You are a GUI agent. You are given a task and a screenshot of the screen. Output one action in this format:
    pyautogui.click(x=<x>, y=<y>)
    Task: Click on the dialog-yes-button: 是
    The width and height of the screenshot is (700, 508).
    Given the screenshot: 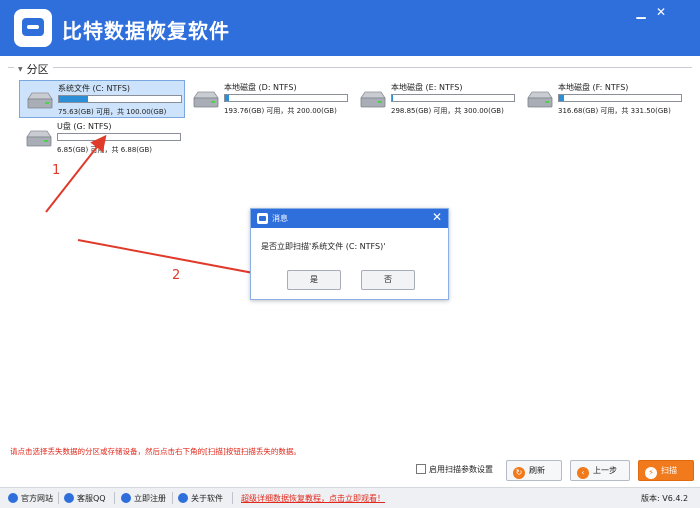 What is the action you would take?
    pyautogui.click(x=314, y=280)
    